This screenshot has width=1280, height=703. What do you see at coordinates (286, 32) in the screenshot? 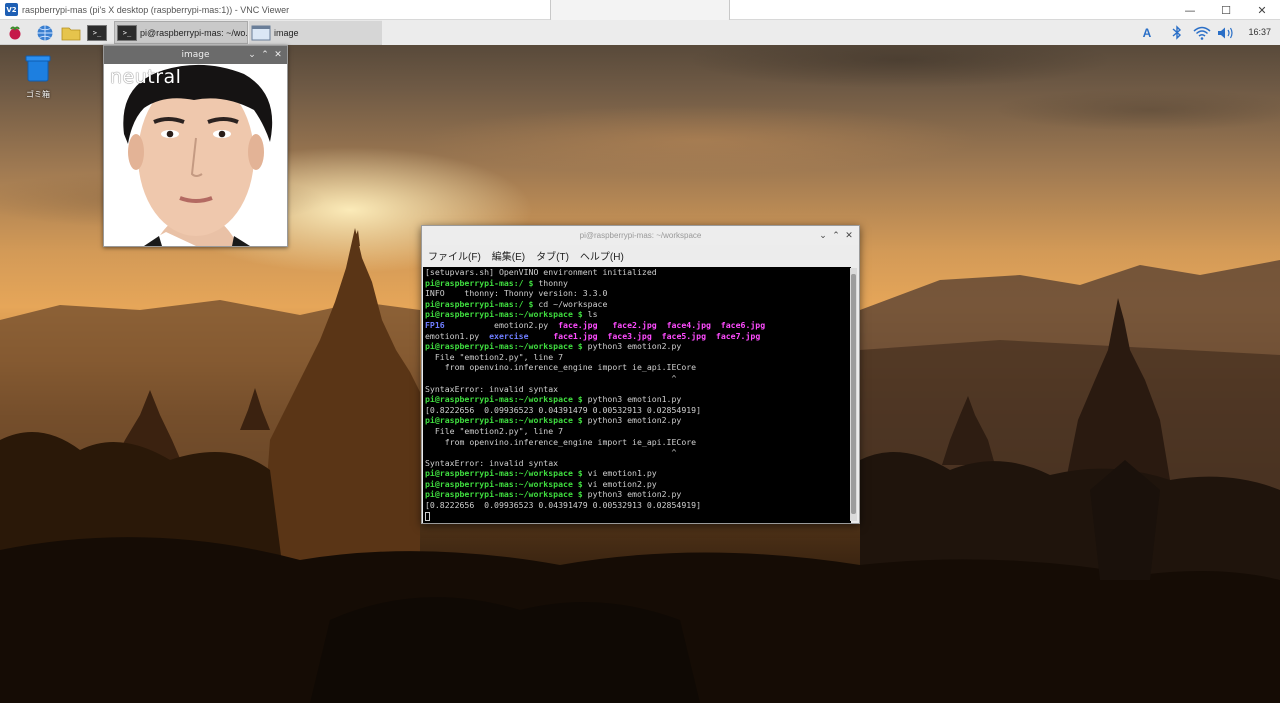
I see `task-image-label: image` at bounding box center [286, 32].